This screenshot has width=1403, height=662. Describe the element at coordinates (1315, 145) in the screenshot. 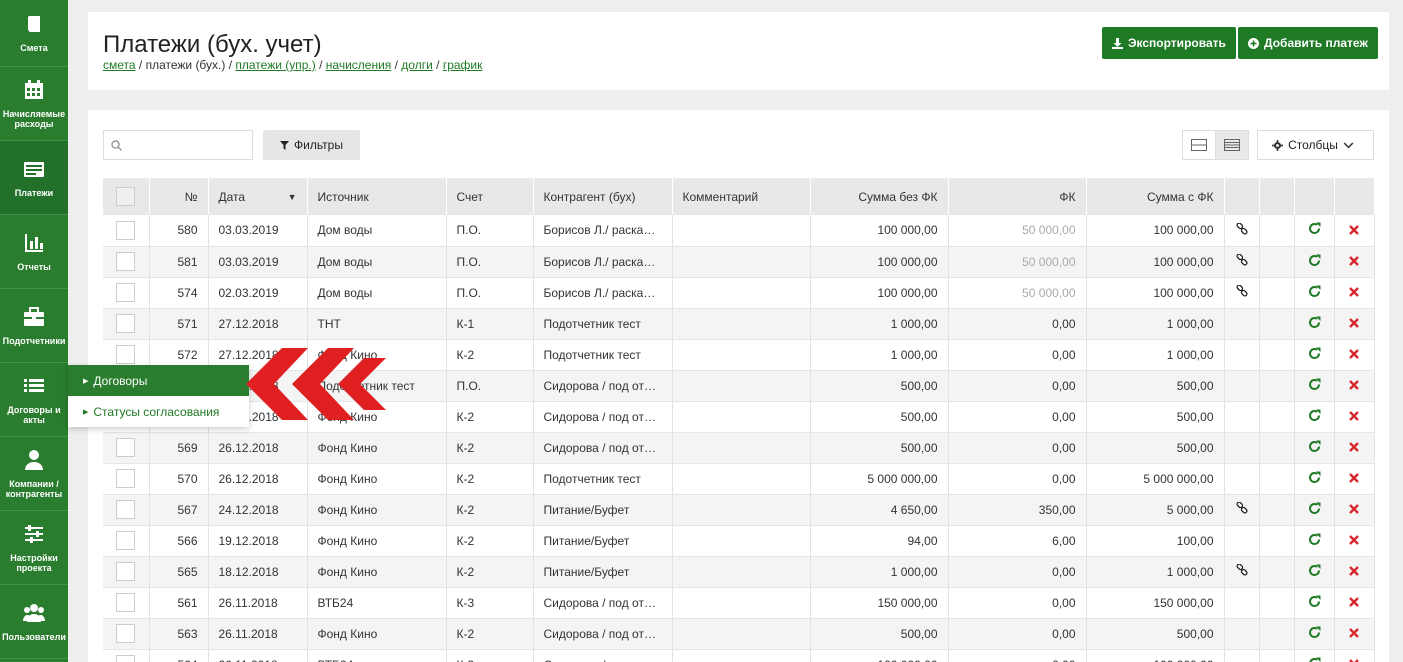

I see `columns-dropdown: Столбцы` at that location.